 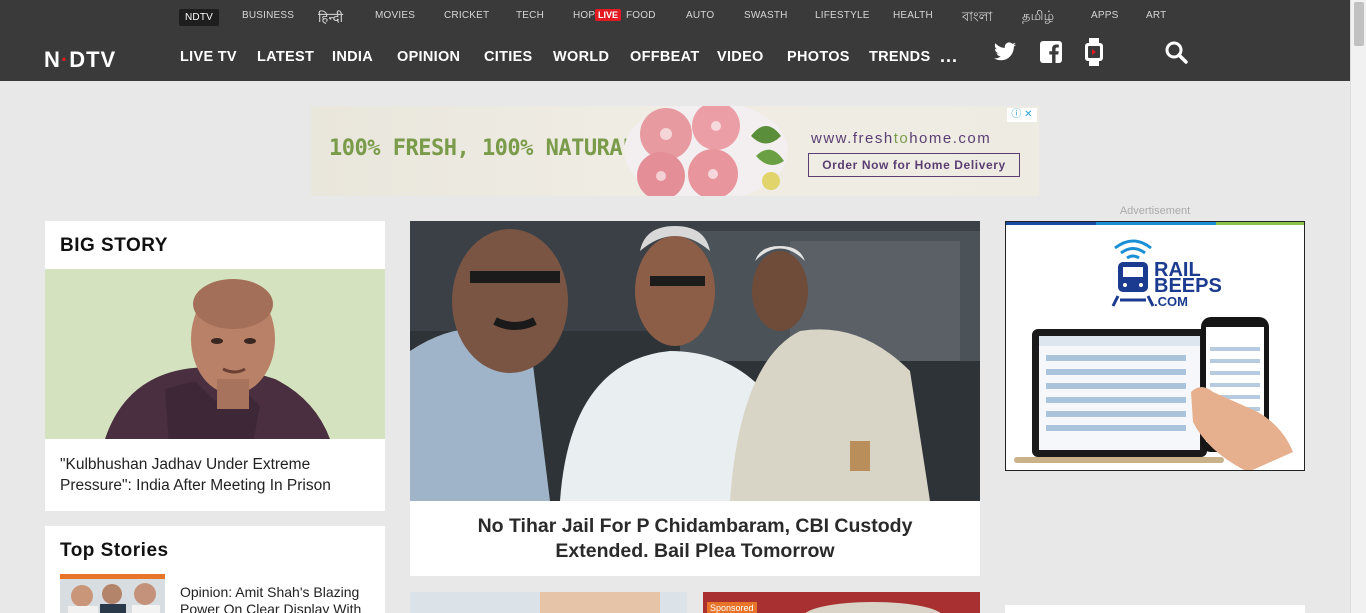 What do you see at coordinates (1358, 306) in the screenshot?
I see `page-scrollbar` at bounding box center [1358, 306].